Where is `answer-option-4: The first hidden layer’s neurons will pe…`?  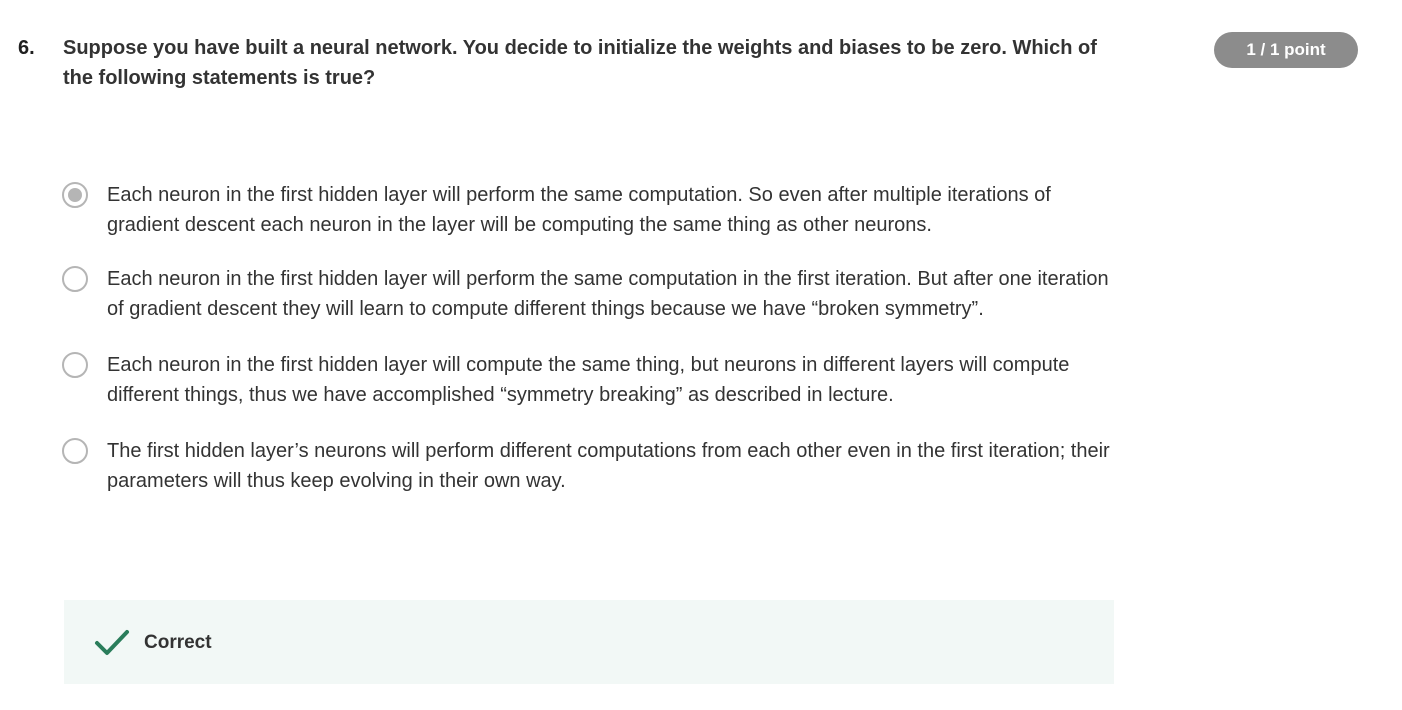
answer-option-4: The first hidden layer’s neurons will pe… is located at coordinates (587, 466).